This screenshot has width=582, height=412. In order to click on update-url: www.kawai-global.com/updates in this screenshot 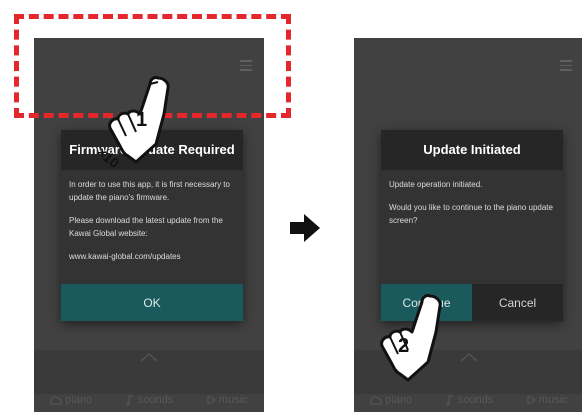, I will do `click(125, 256)`.